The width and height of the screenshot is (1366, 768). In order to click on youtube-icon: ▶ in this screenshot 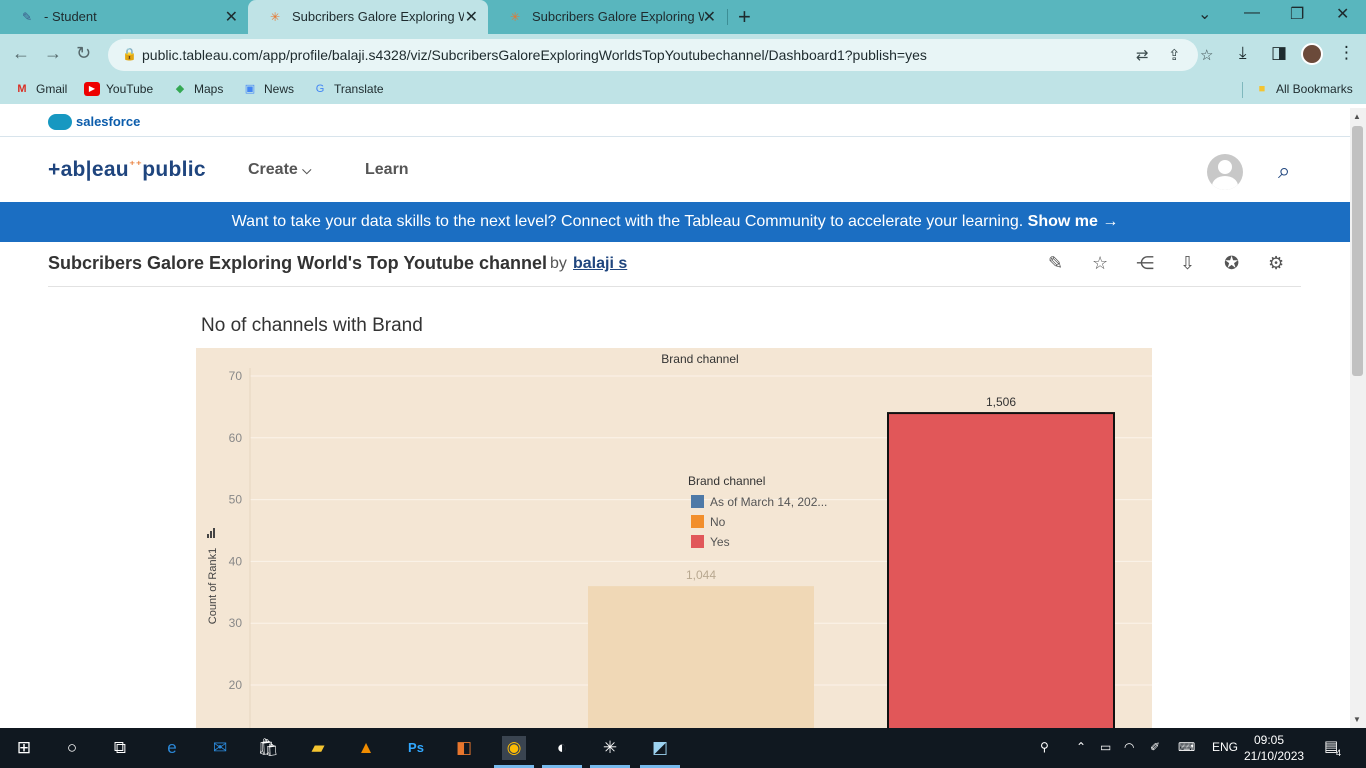, I will do `click(92, 89)`.